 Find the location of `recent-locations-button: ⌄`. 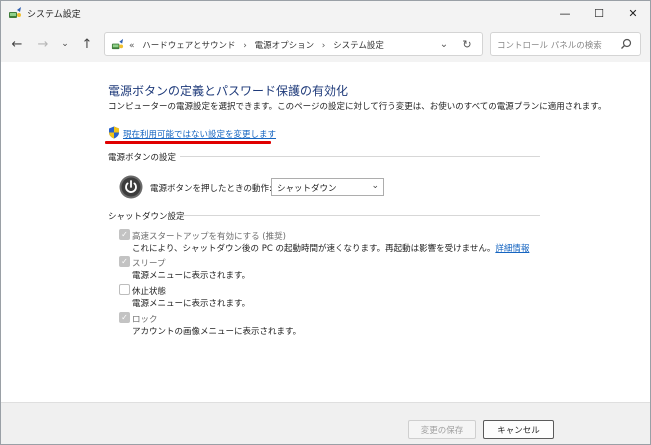

recent-locations-button: ⌄ is located at coordinates (65, 44).